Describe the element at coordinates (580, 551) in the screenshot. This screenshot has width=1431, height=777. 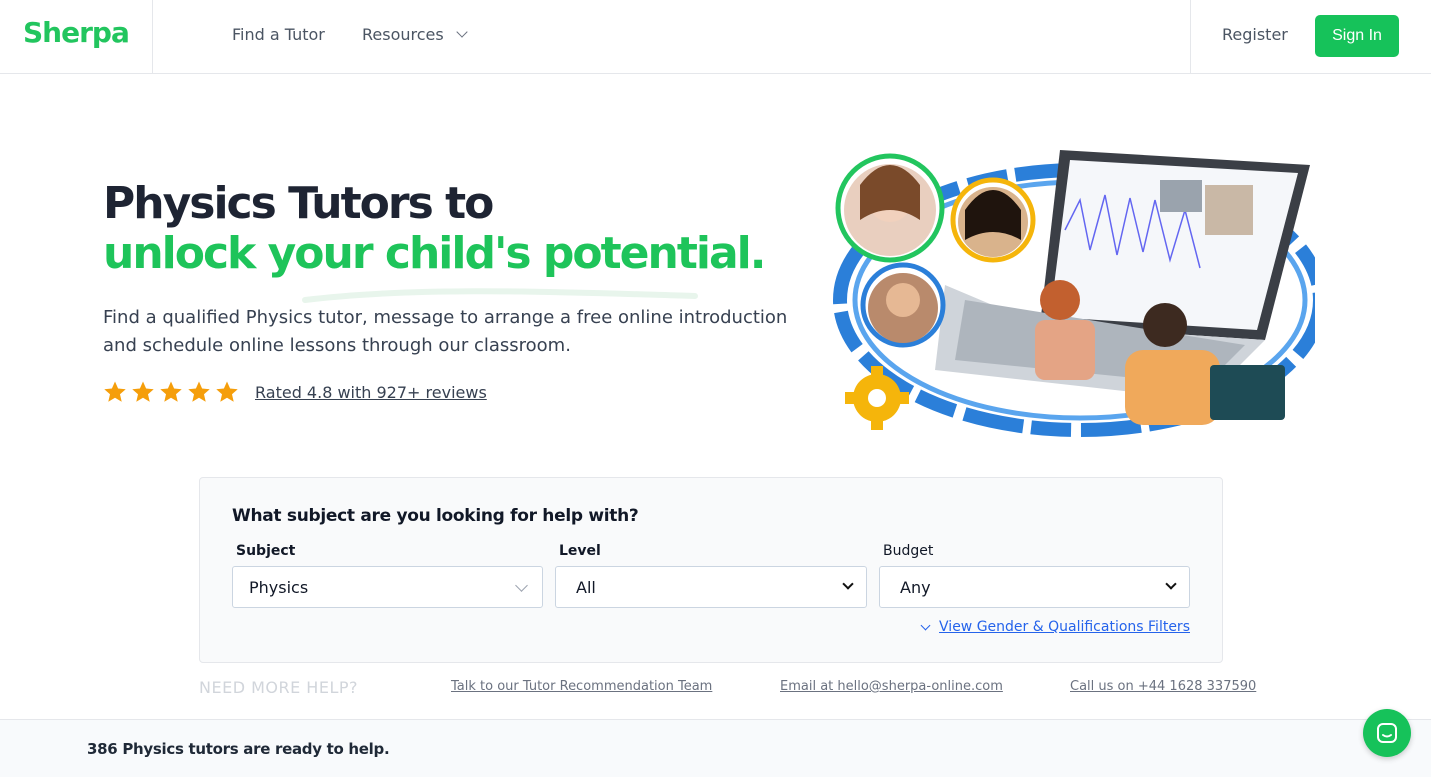
I see `level-label: Level` at that location.